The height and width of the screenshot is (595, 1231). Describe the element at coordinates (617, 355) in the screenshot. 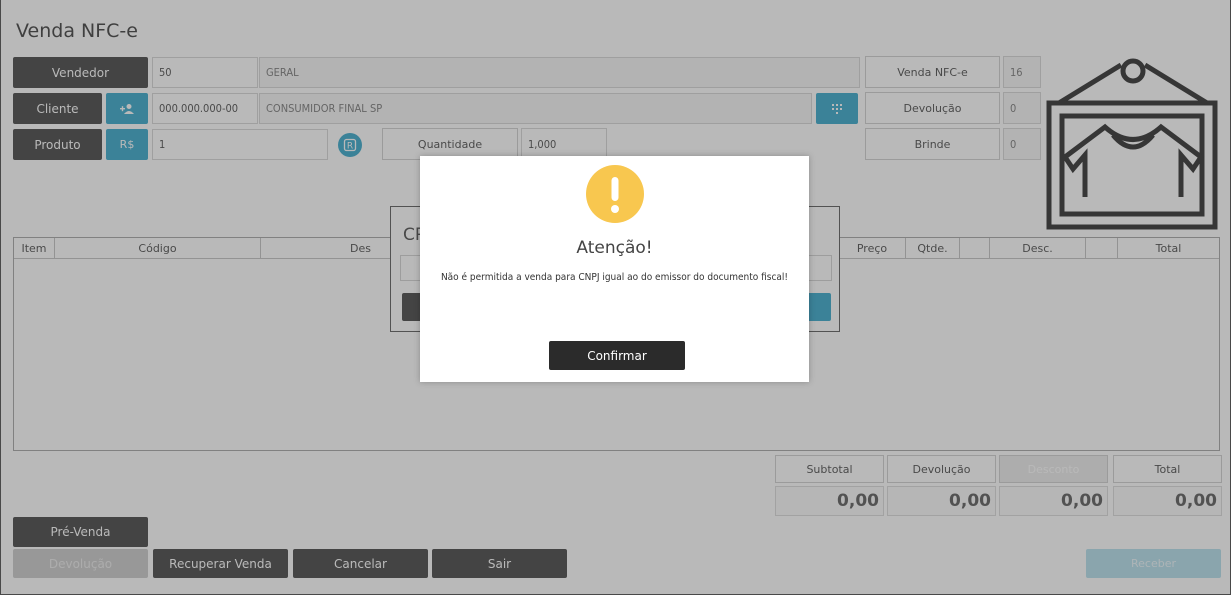

I see `confirm-button: Confirmar` at that location.